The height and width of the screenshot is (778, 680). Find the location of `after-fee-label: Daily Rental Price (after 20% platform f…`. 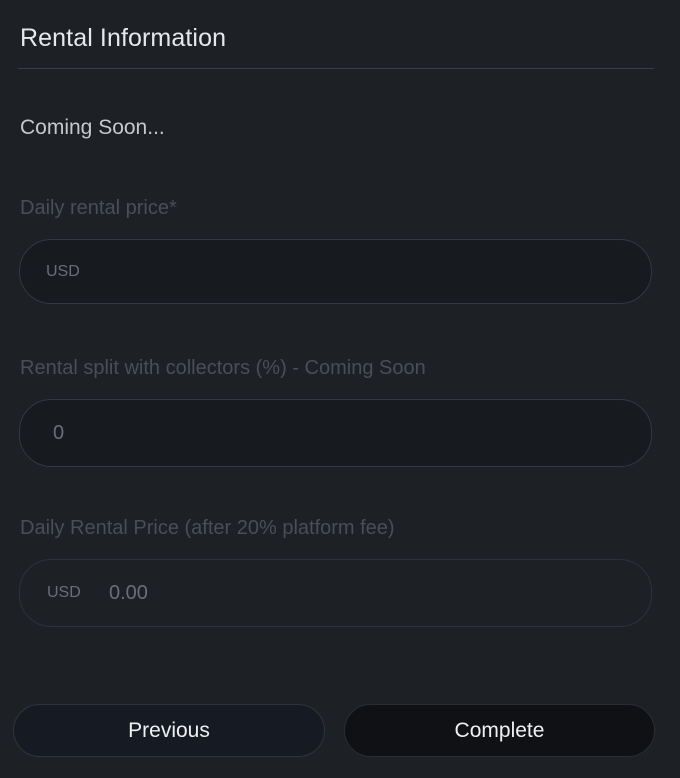

after-fee-label: Daily Rental Price (after 20% platform f… is located at coordinates (207, 528).